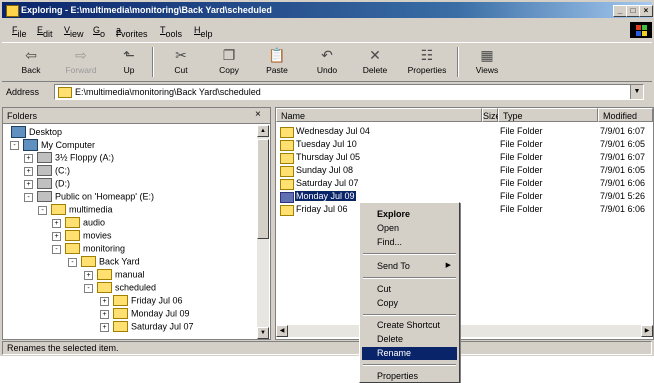  I want to click on tree-item-floppy: +3½ Floppy (A:), so click(69, 158).